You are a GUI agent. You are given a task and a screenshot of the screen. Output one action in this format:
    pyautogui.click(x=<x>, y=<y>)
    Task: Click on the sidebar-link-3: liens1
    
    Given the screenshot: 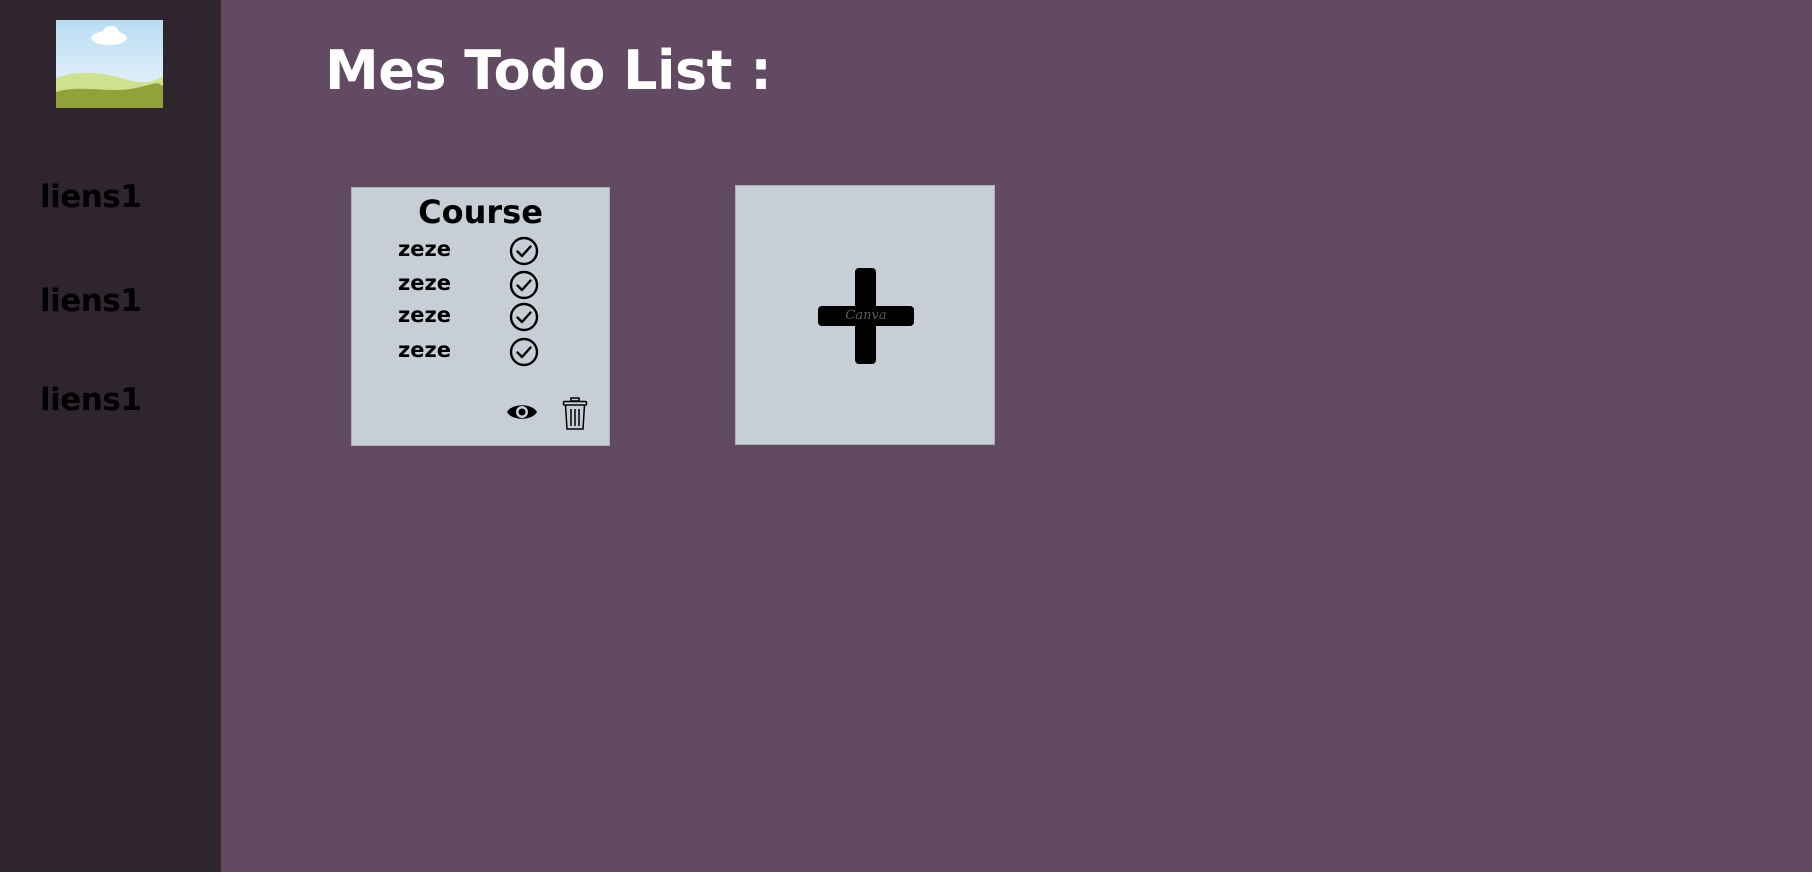 What is the action you would take?
    pyautogui.click(x=91, y=400)
    